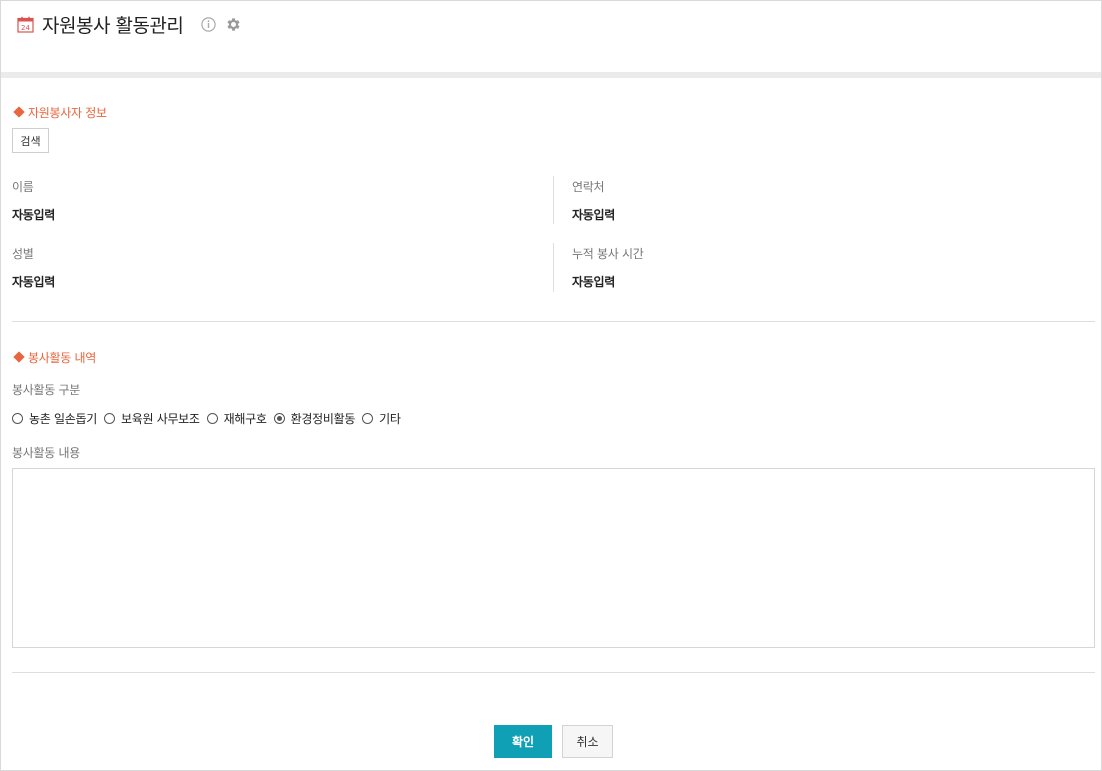 The image size is (1102, 771). What do you see at coordinates (33, 282) in the screenshot?
I see `gender-value: 자동입력` at bounding box center [33, 282].